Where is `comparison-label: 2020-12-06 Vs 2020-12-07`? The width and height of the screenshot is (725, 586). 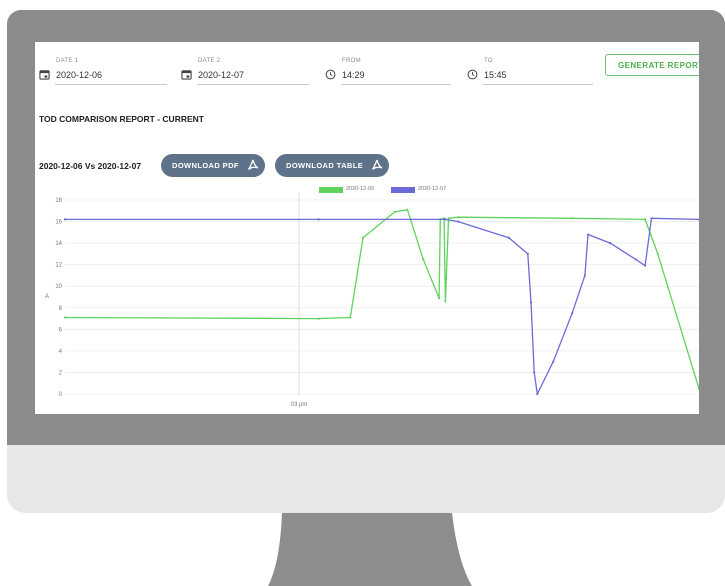
comparison-label: 2020-12-06 Vs 2020-12-07 is located at coordinates (90, 166).